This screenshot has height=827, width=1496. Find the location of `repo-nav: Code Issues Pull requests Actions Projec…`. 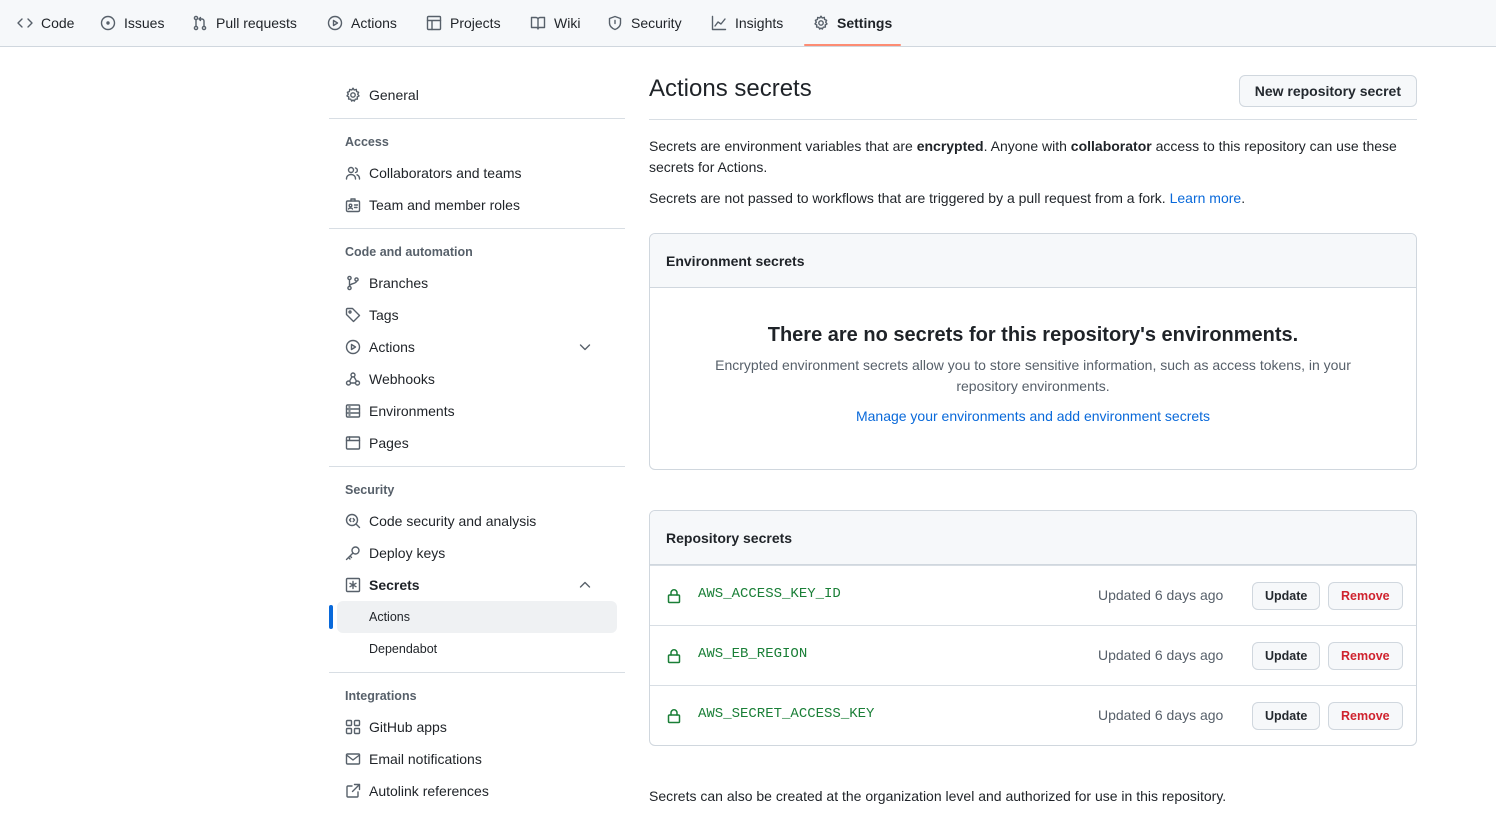

repo-nav: Code Issues Pull requests Actions Projec… is located at coordinates (748, 23).